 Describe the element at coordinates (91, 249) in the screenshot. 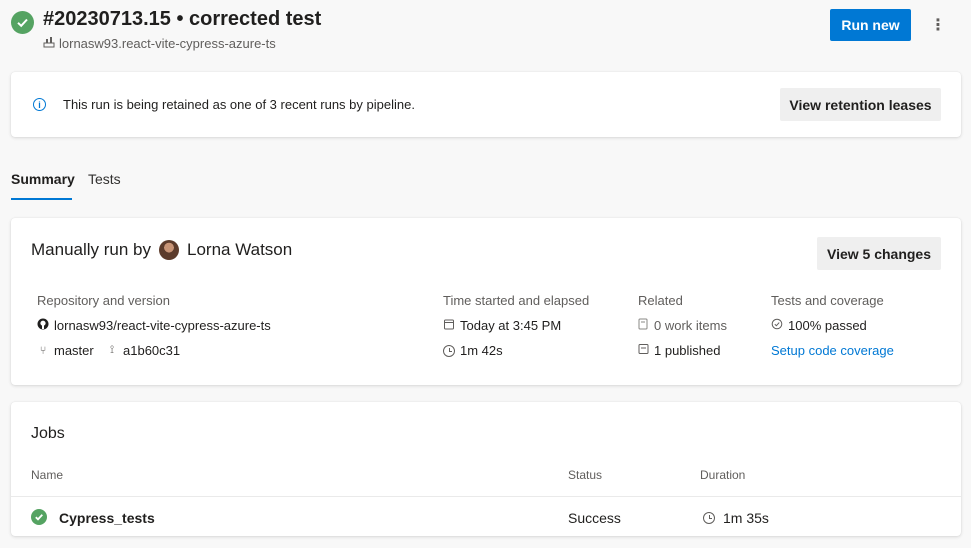

I see `run-by-prefix: Manually run by` at that location.